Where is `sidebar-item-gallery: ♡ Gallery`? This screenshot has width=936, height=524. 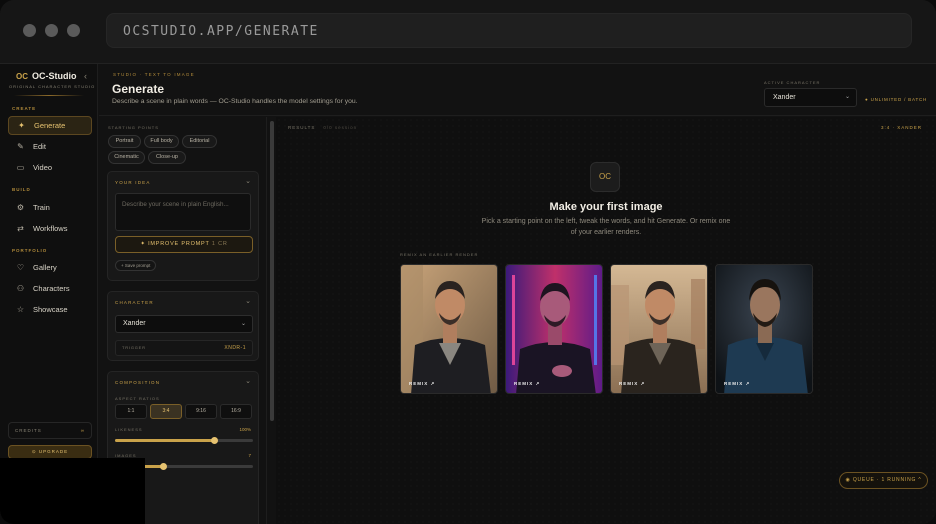 sidebar-item-gallery: ♡ Gallery is located at coordinates (50, 267).